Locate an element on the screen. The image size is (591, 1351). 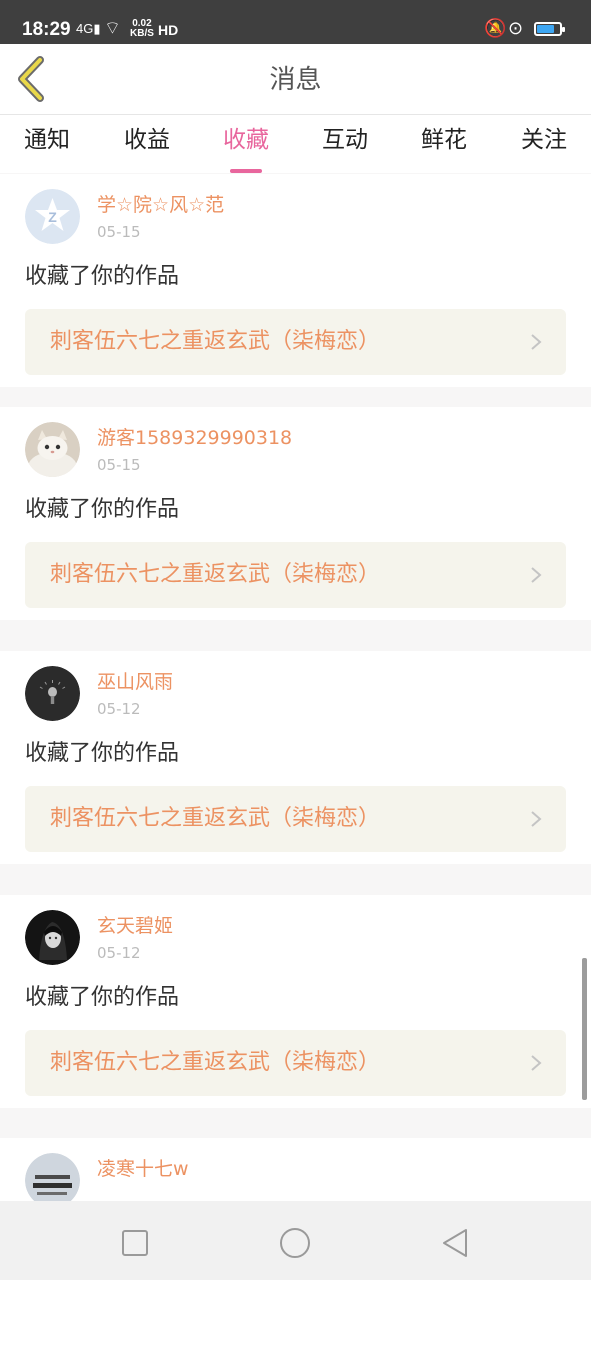
tab-favorites: 收藏 is located at coordinates (246, 149).